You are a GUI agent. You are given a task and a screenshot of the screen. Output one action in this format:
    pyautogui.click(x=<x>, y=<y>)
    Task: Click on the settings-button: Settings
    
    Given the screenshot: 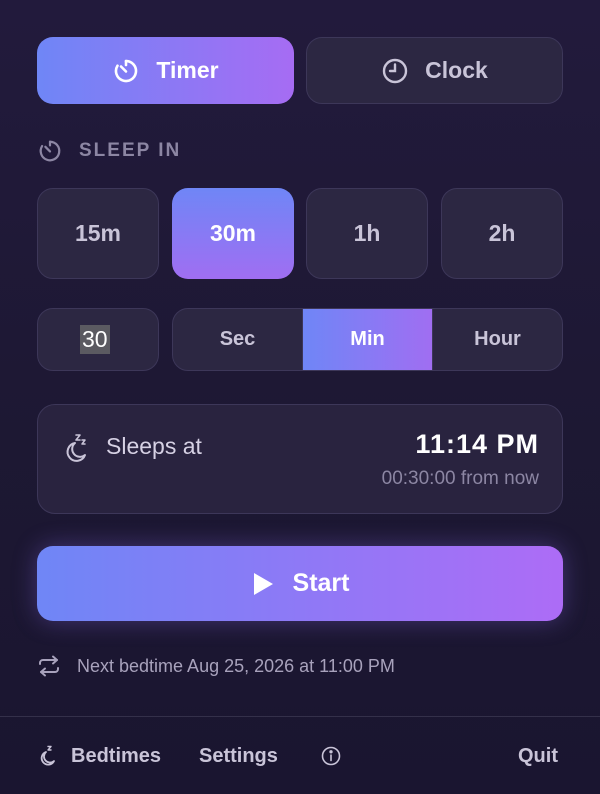 What is the action you would take?
    pyautogui.click(x=238, y=756)
    